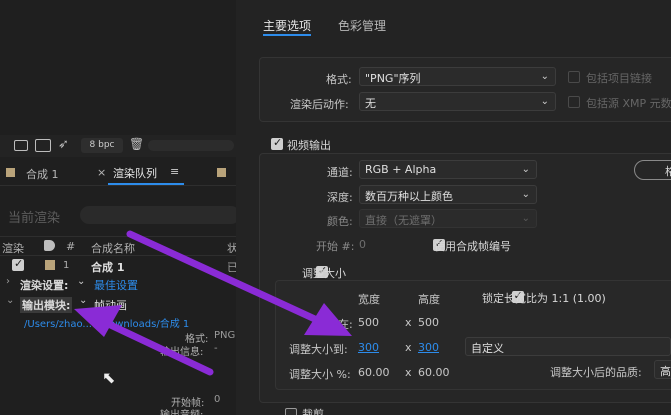 This screenshot has height=415, width=671. What do you see at coordinates (10, 300) in the screenshot?
I see `collapse-output-module-icon: ⌄` at bounding box center [10, 300].